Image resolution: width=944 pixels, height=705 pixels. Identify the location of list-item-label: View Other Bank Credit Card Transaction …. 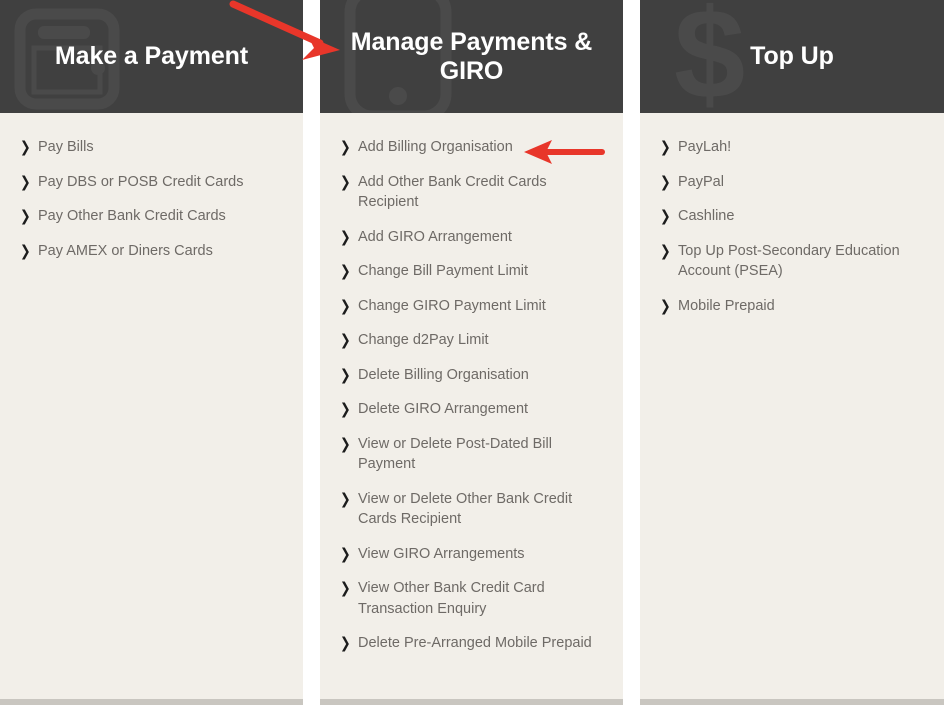
(451, 598).